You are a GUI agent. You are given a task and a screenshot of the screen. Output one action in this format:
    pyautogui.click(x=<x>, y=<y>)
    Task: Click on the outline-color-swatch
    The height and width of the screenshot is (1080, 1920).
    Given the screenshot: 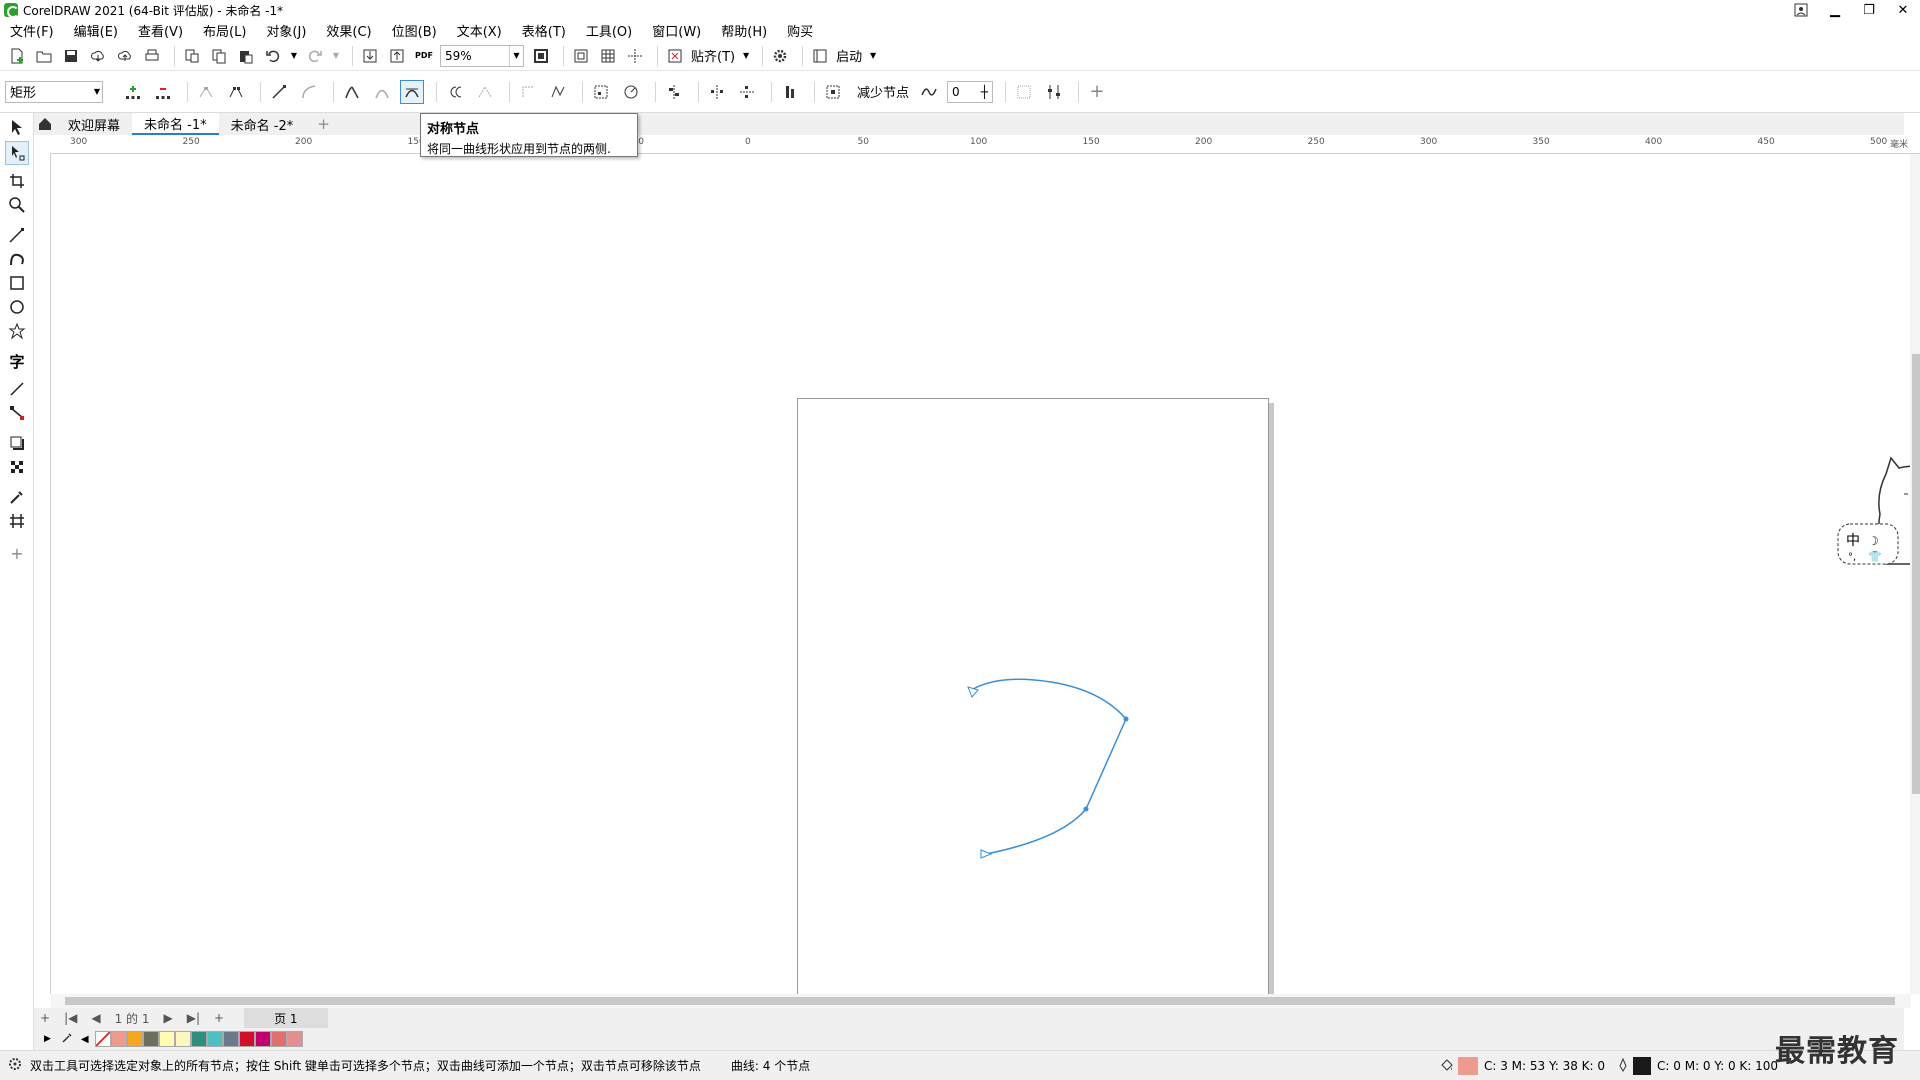 What is the action you would take?
    pyautogui.click(x=1642, y=1066)
    